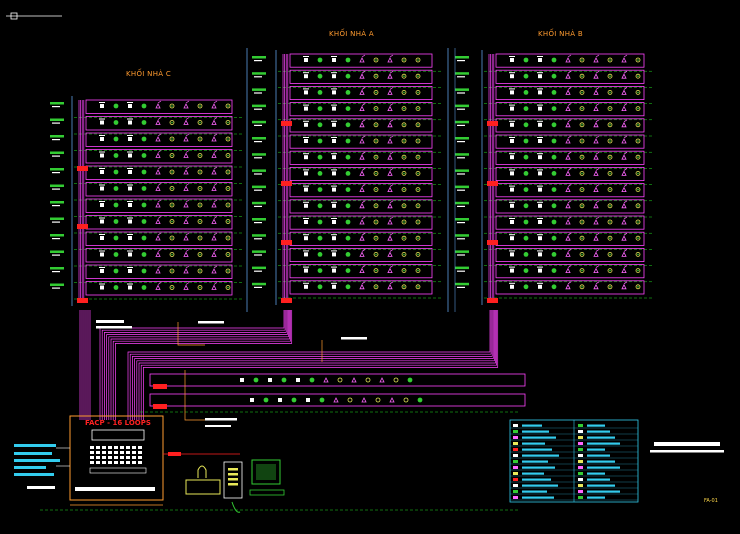  What do you see at coordinates (462, 89) in the screenshot?
I see `block-b-floor-tag` at bounding box center [462, 89].